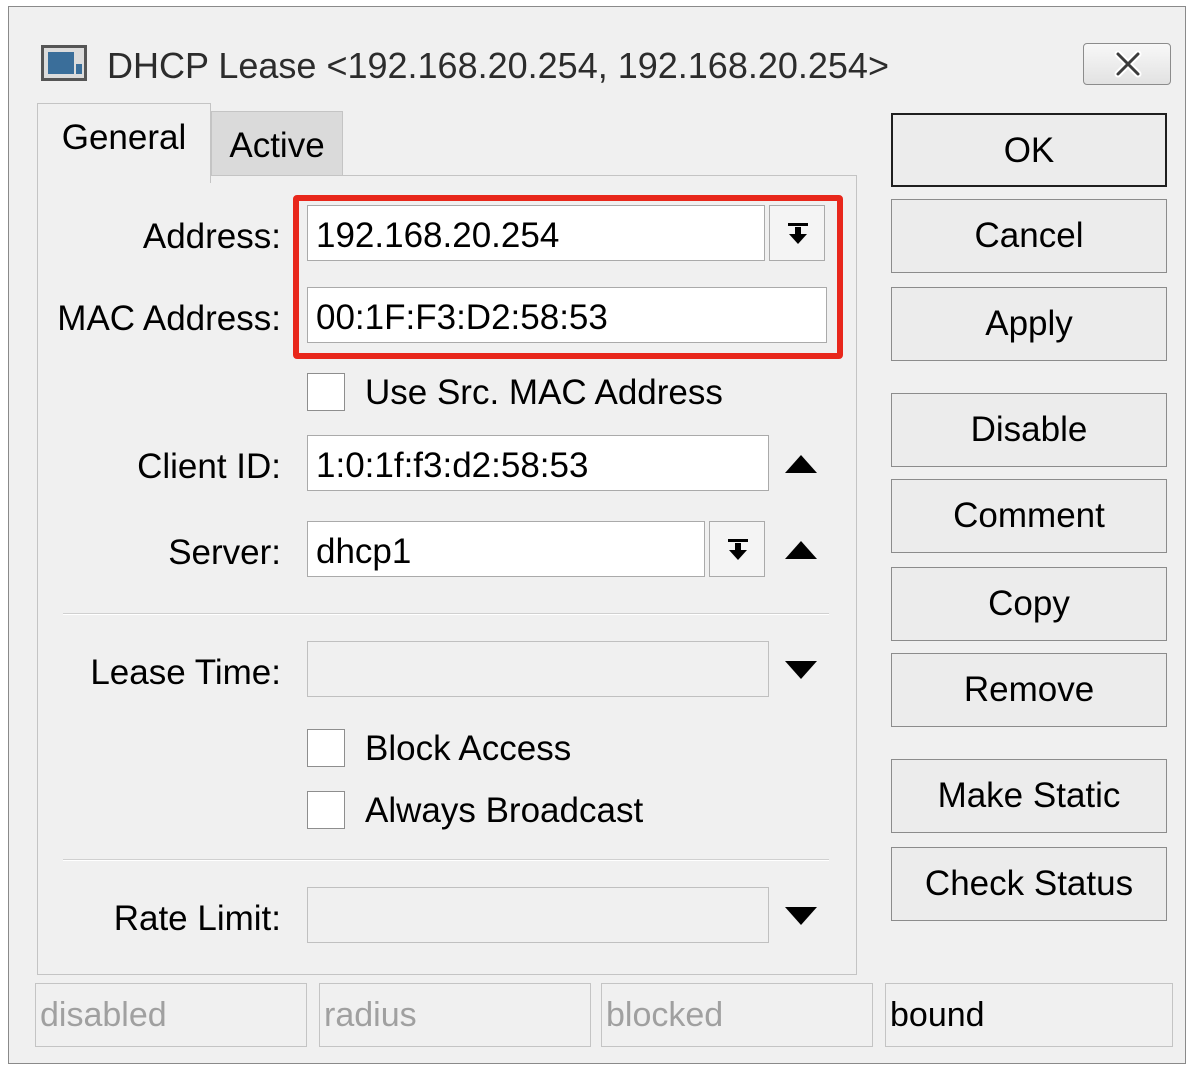 The height and width of the screenshot is (1066, 1188). What do you see at coordinates (1029, 690) in the screenshot?
I see `remove-button: Remove` at bounding box center [1029, 690].